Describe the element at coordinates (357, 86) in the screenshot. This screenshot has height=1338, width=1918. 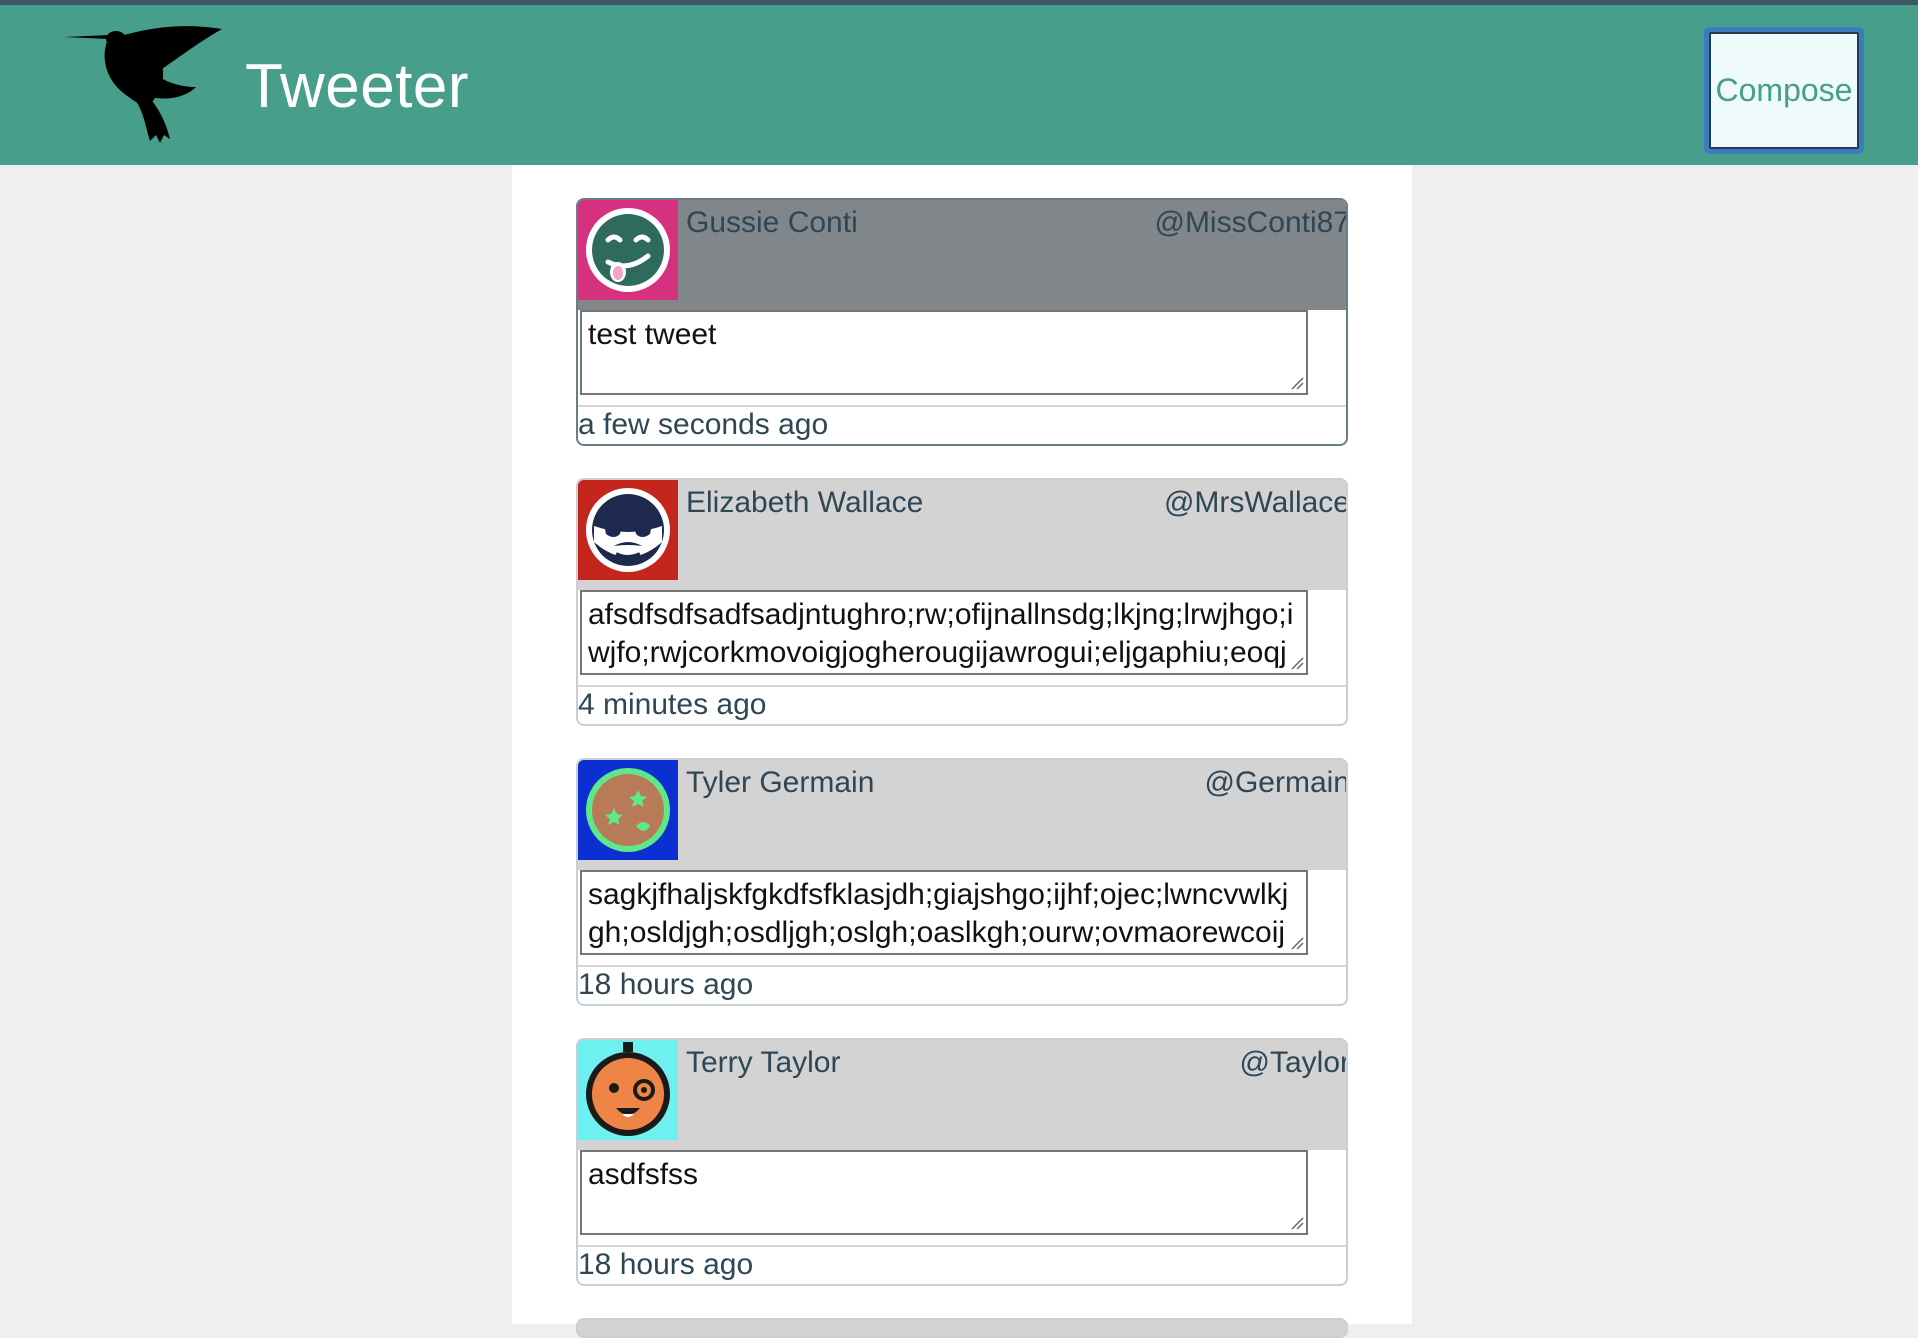
I see `app-title: Tweeter` at that location.